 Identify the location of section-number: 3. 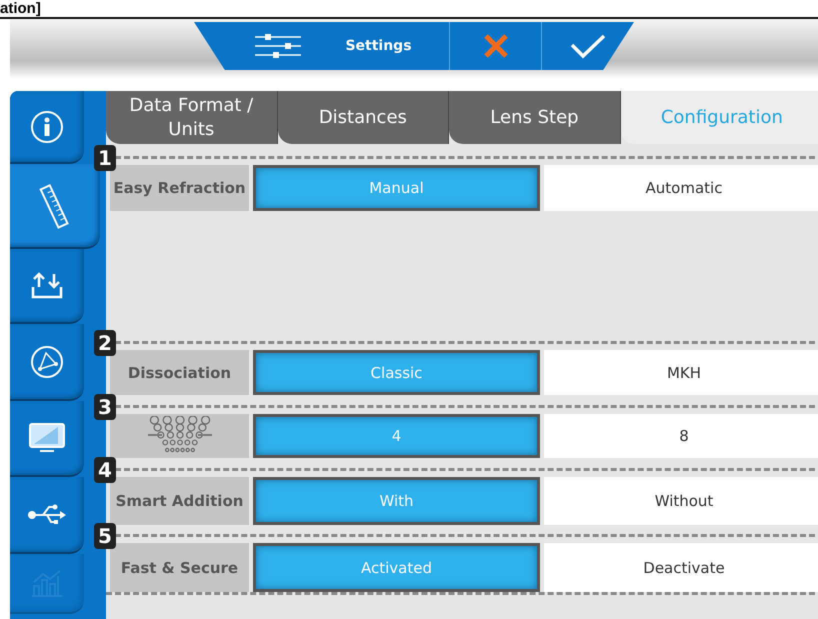
(105, 407).